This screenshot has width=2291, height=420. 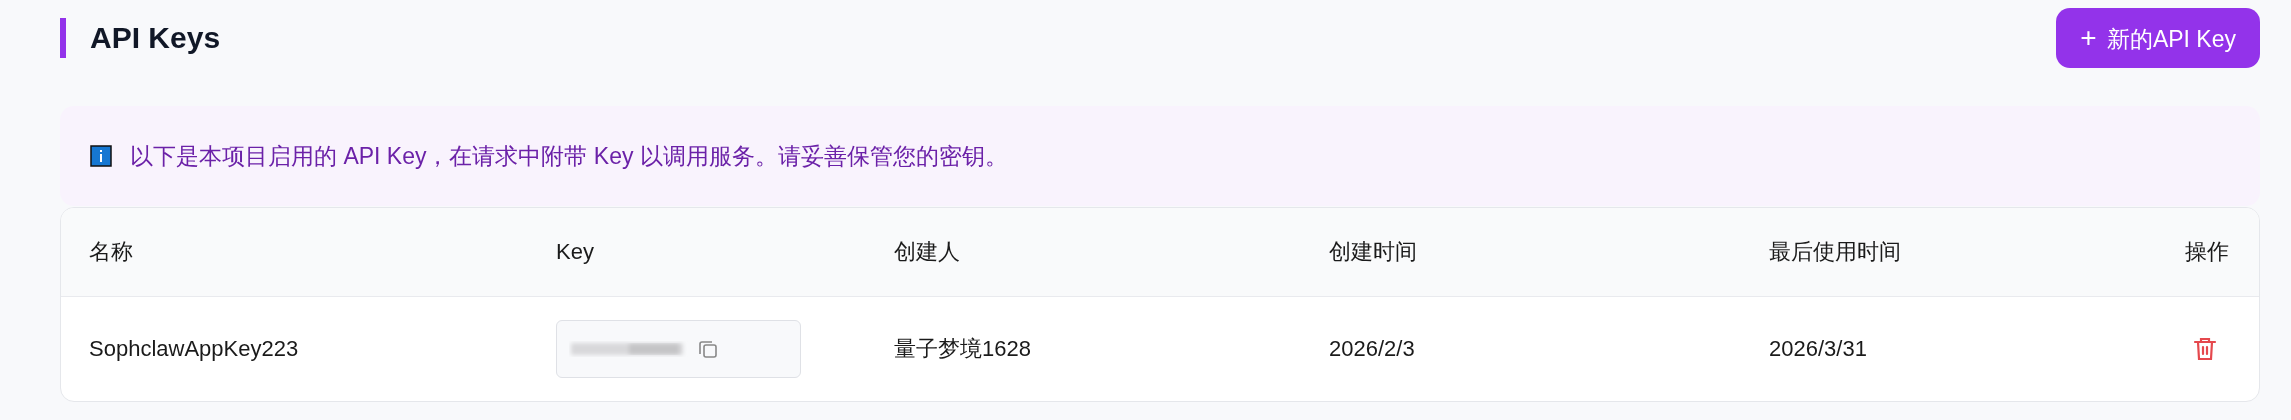 What do you see at coordinates (575, 252) in the screenshot?
I see `column-header: Key` at bounding box center [575, 252].